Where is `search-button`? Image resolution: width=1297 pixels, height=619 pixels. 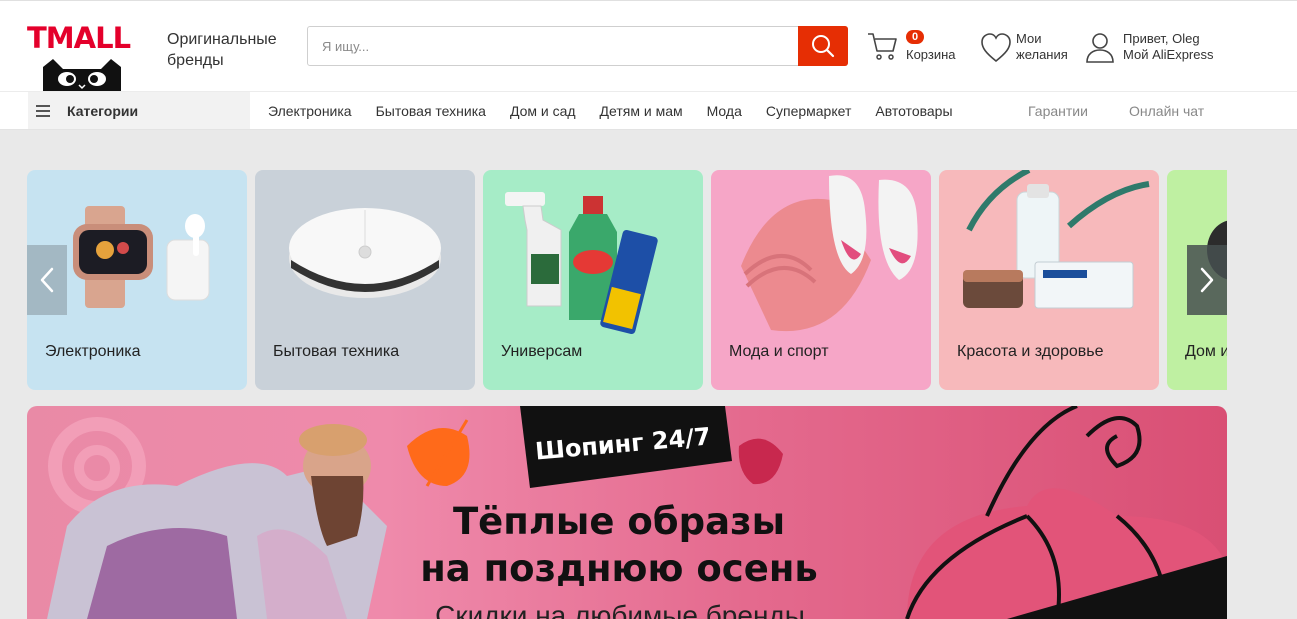 search-button is located at coordinates (823, 46).